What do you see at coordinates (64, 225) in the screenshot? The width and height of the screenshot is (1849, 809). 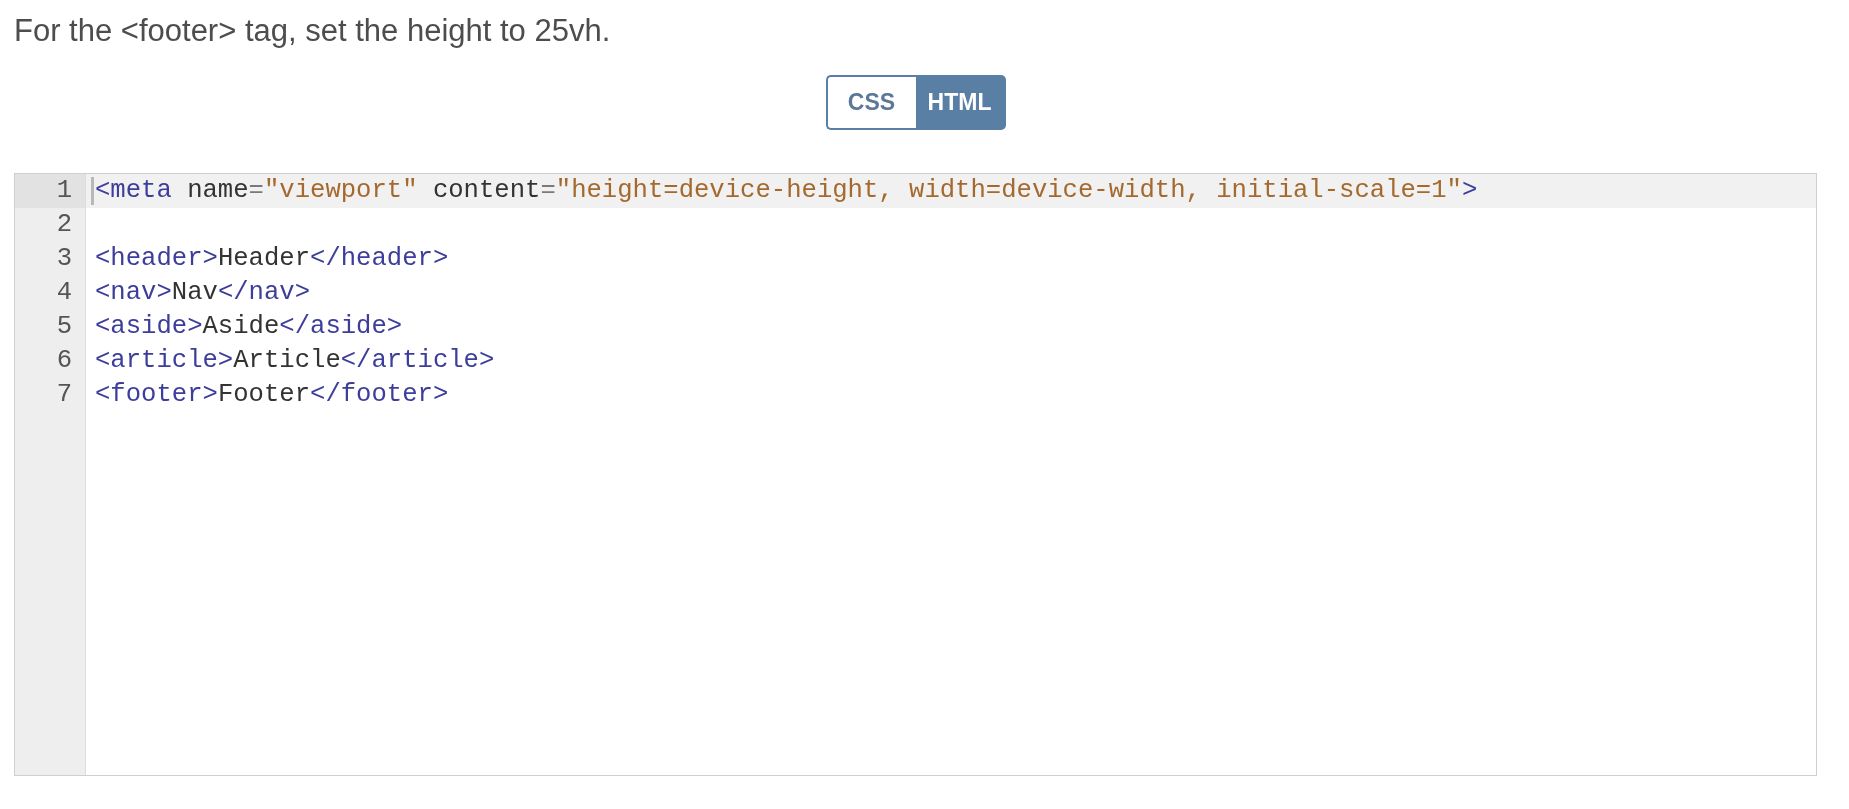 I see `line-number: 2` at bounding box center [64, 225].